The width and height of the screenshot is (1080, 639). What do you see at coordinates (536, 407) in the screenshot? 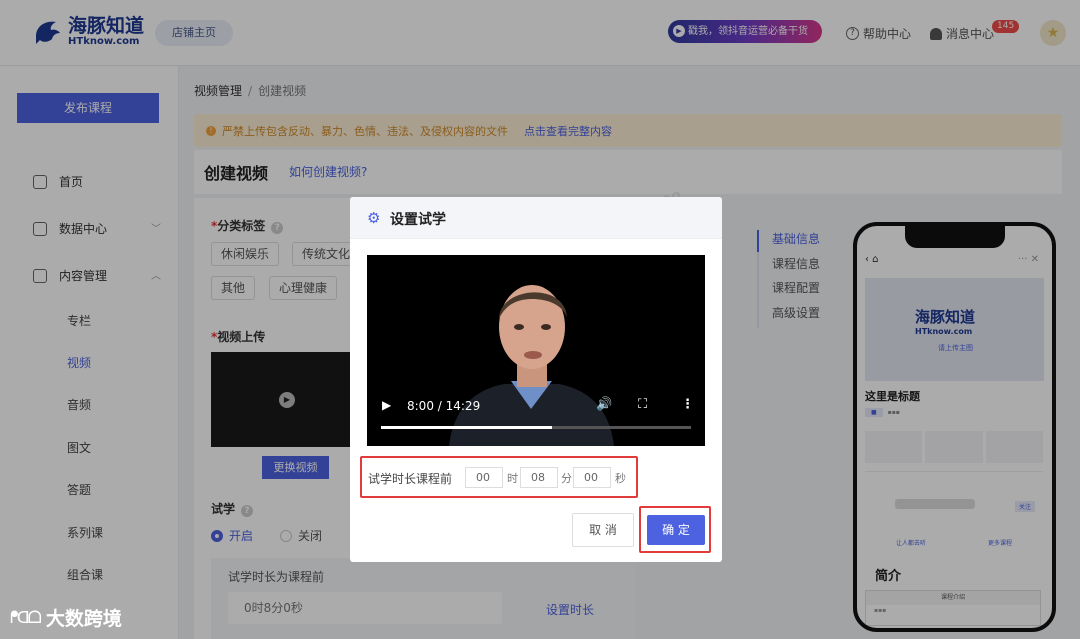
I see `video-controls: ▶ 8:00 / 14:29 🔊 ⛶ ⋮` at bounding box center [536, 407].